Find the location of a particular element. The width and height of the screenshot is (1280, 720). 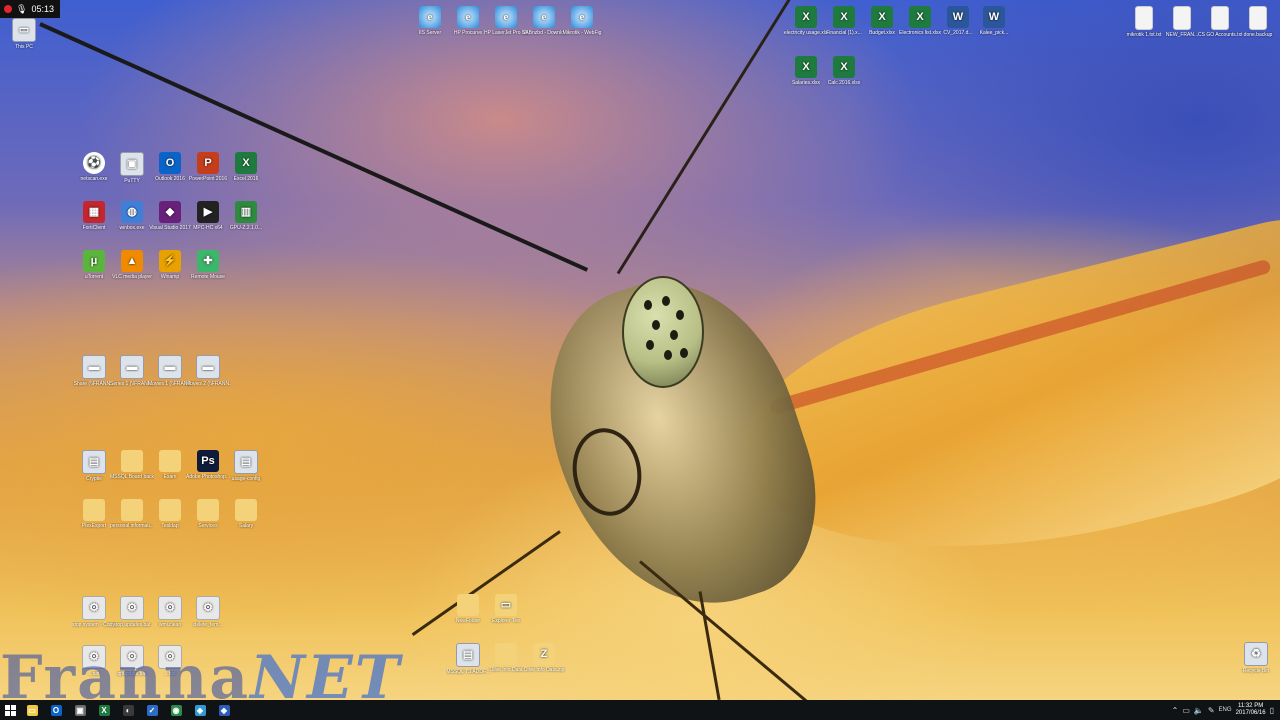

desktop-icon-recycle-bin: ♻ Recycle Bin is located at coordinates (1256, 658).